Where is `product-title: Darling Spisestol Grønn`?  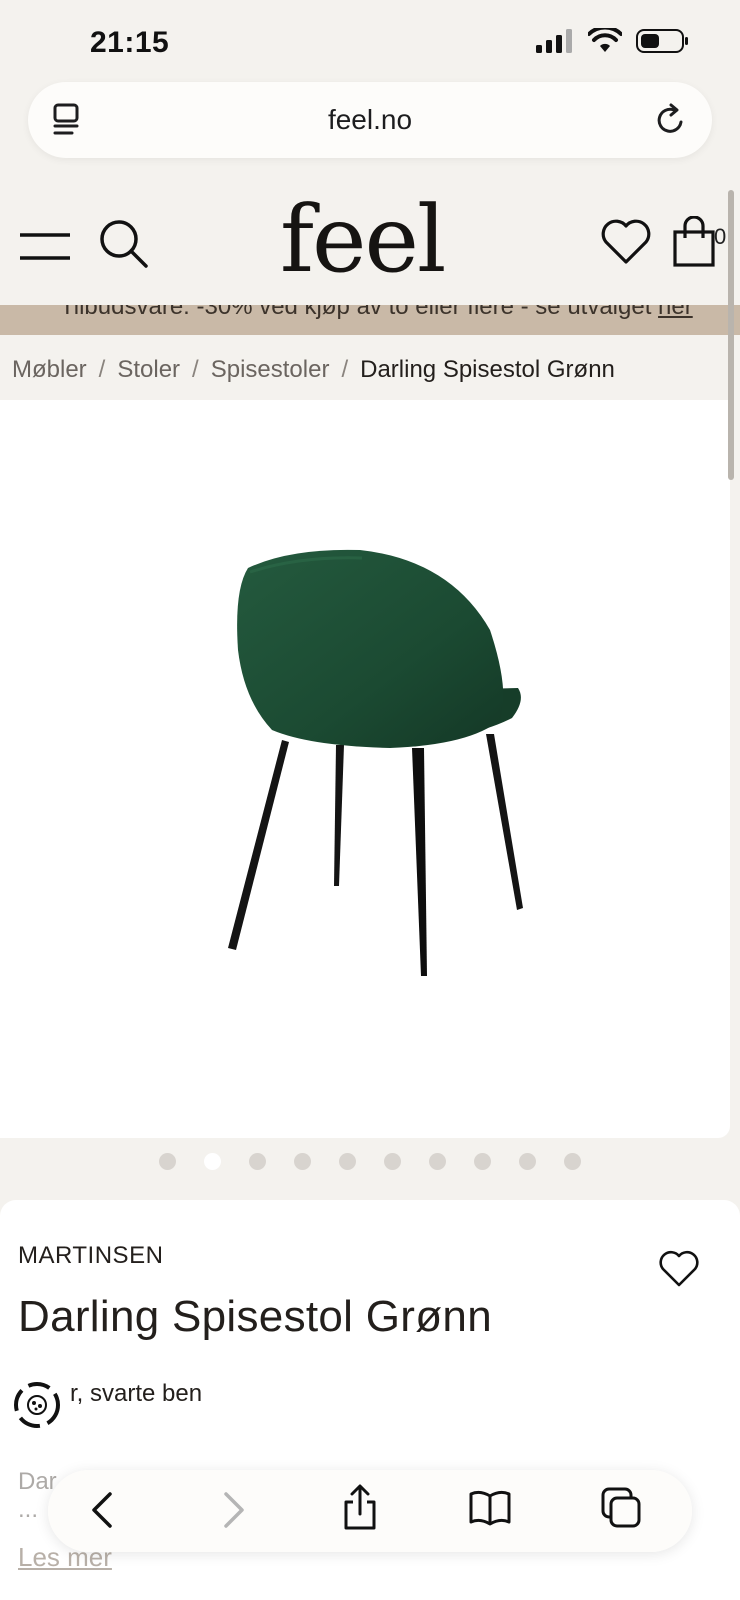 product-title: Darling Spisestol Grønn is located at coordinates (255, 1316).